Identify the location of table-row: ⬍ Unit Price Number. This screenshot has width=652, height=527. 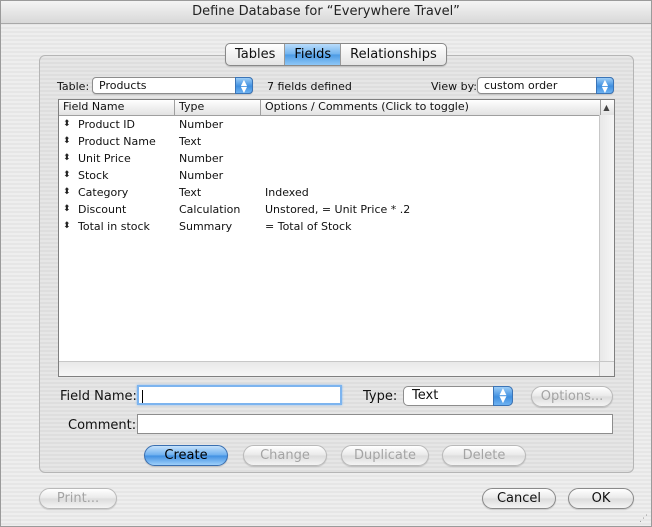
(329, 158).